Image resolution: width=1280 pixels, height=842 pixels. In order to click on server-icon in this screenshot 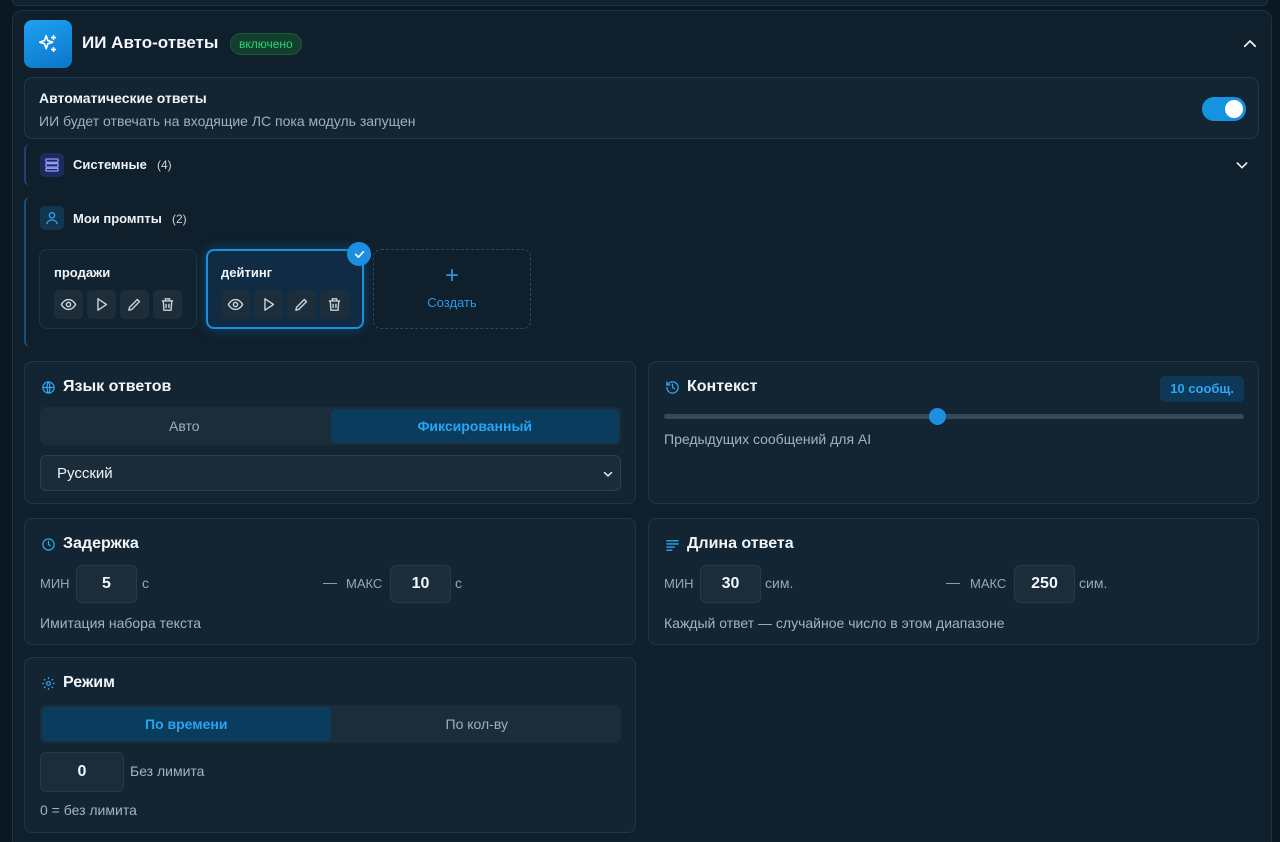, I will do `click(52, 165)`.